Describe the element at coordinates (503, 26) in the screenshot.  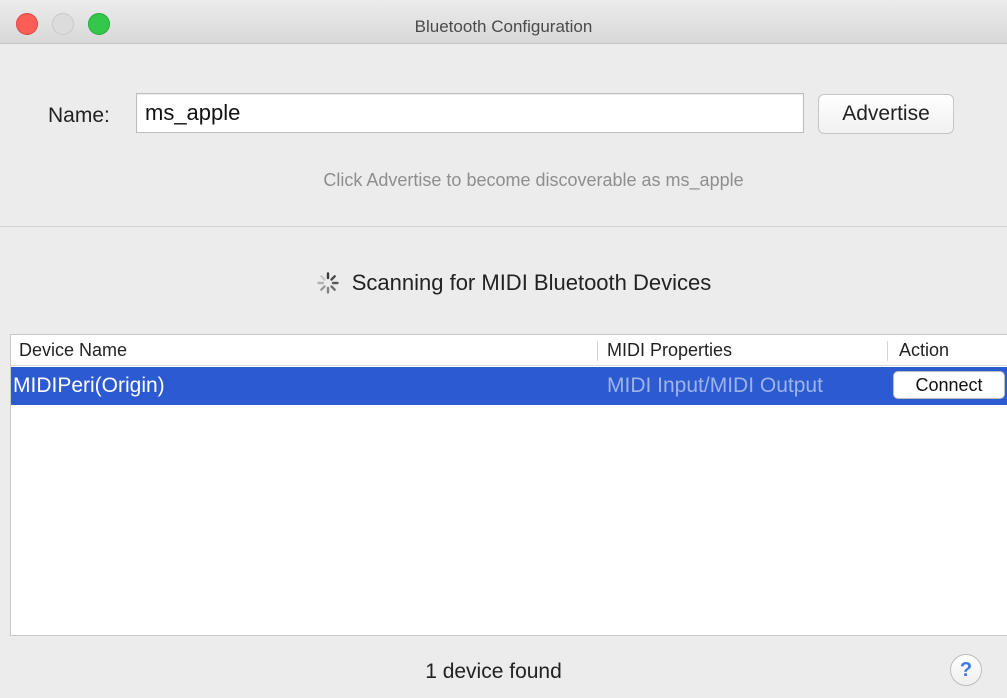
I see `window-title: Bluetooth Configuration` at that location.